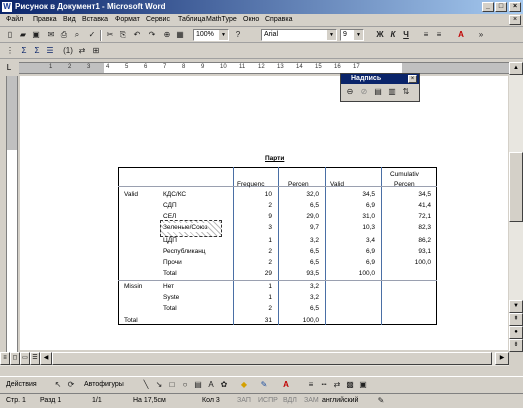 Image resolution: width=523 pixels, height=408 pixels. Describe the element at coordinates (324, 385) in the screenshot. I see `dash-style-icon: ┅` at that location.